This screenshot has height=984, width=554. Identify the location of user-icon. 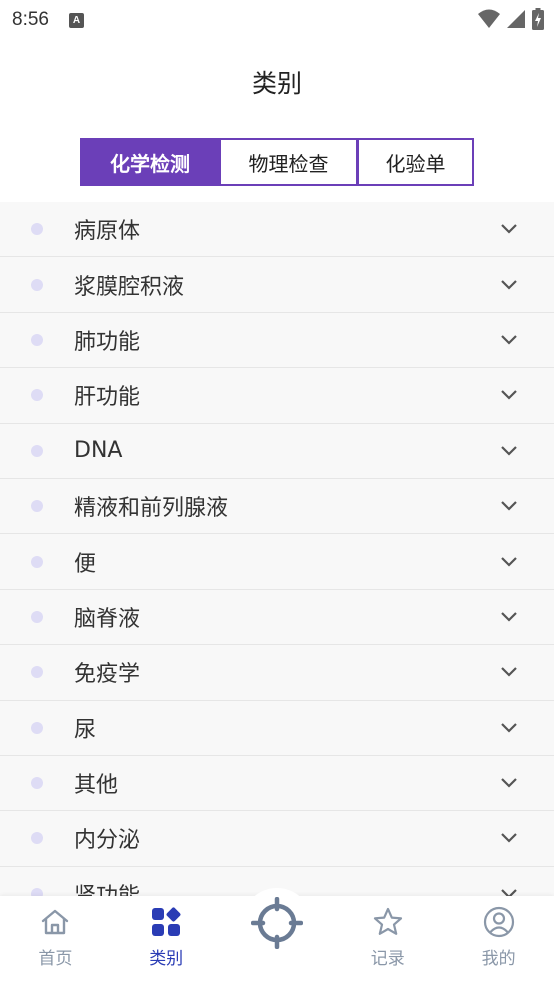
(498, 922).